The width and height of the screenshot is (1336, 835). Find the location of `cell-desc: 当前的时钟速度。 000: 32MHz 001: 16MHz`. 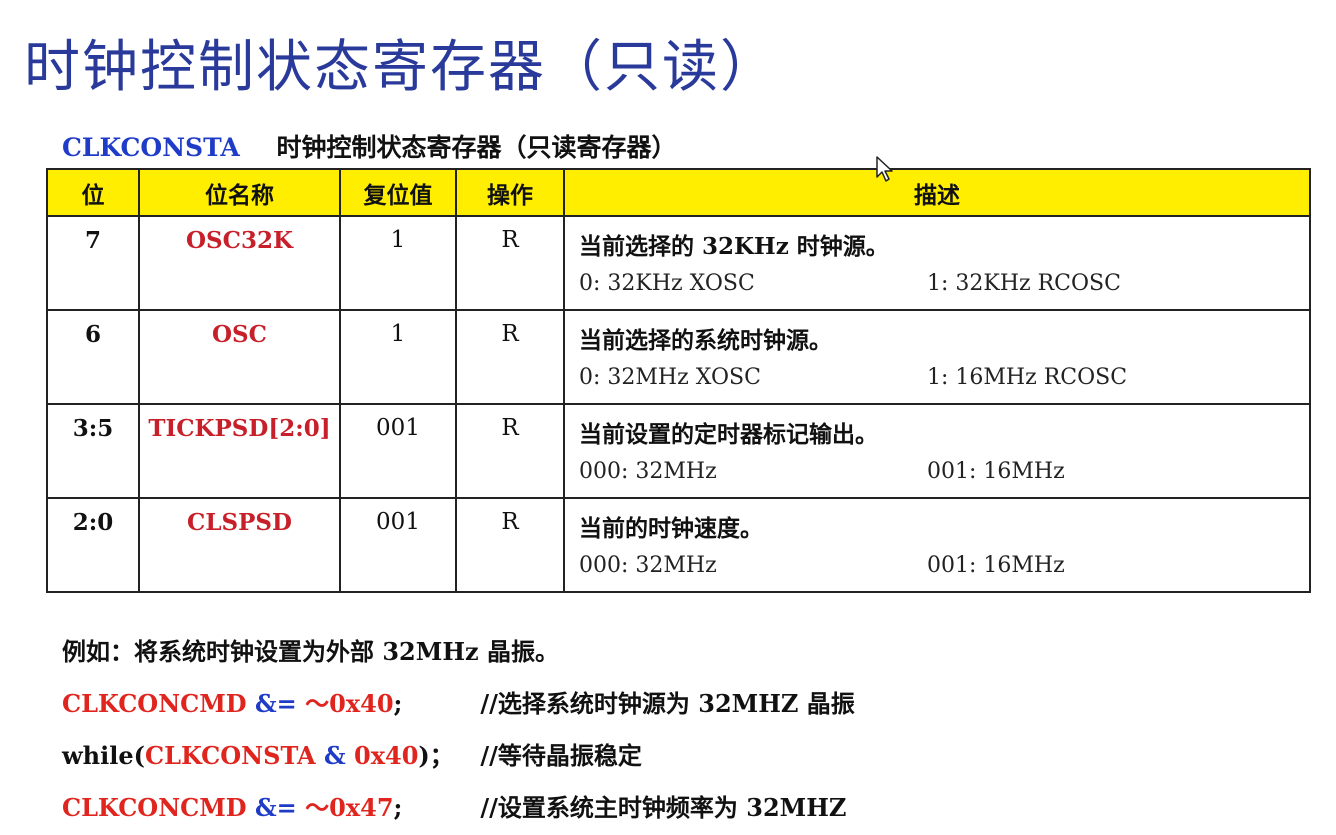

cell-desc: 当前的时钟速度。 000: 32MHz 001: 16MHz is located at coordinates (937, 545).